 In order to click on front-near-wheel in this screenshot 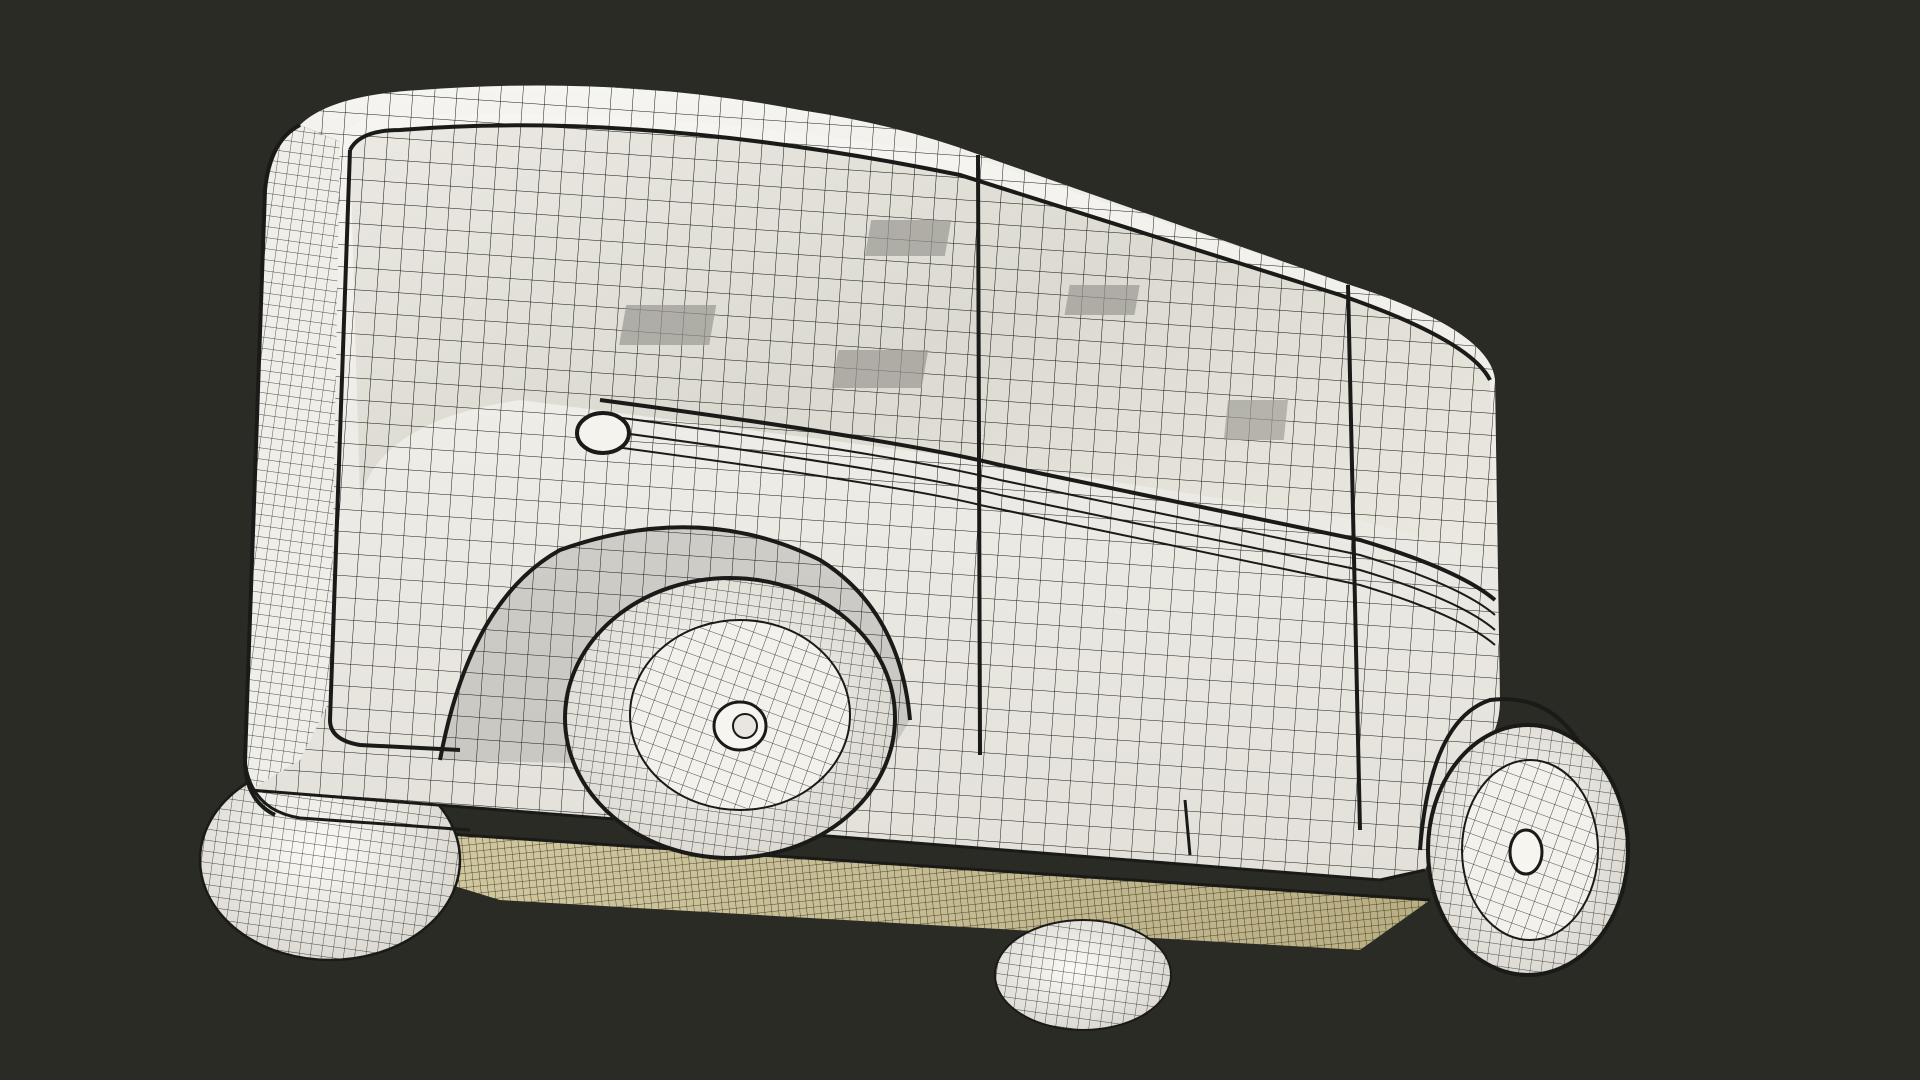, I will do `click(730, 718)`.